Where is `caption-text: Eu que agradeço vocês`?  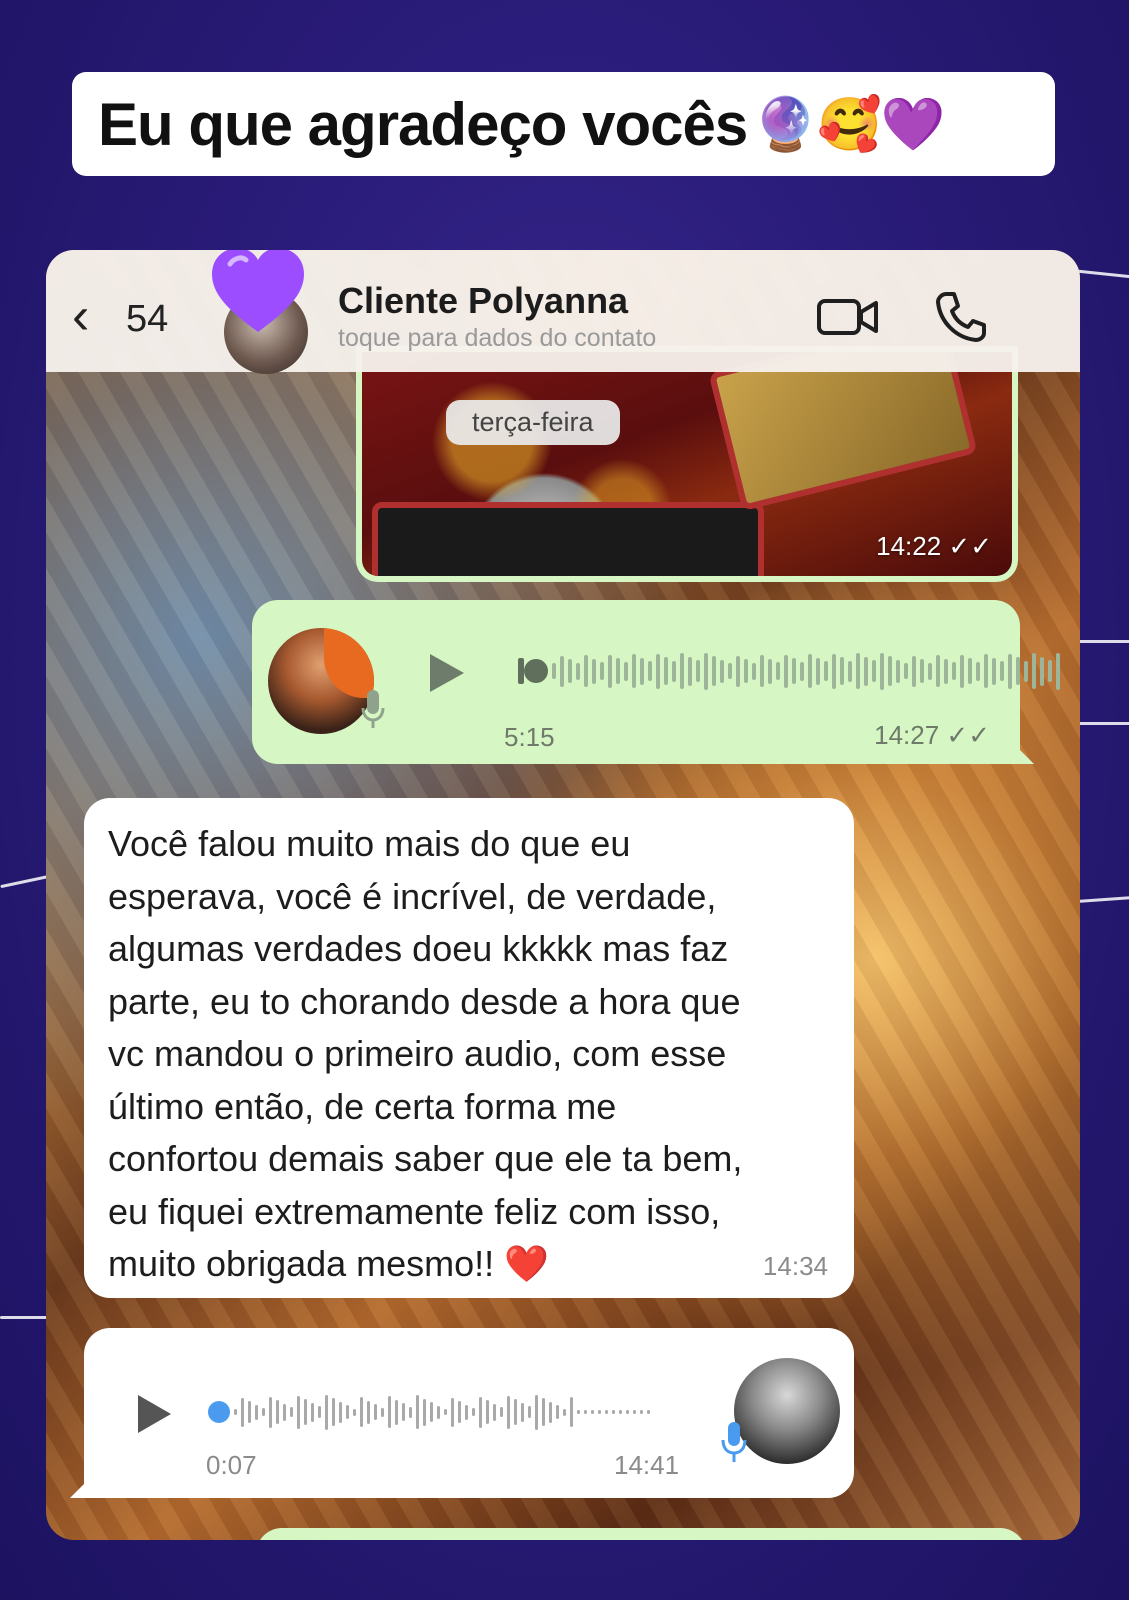
caption-text: Eu que agradeço vocês is located at coordinates (423, 124).